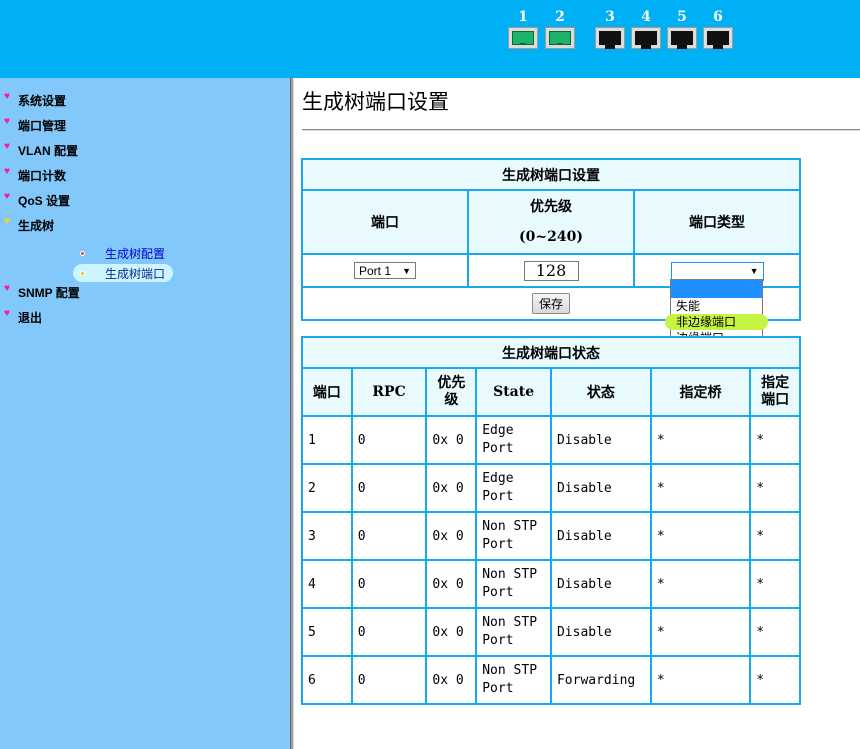  I want to click on port-type-select: ▼, so click(717, 271).